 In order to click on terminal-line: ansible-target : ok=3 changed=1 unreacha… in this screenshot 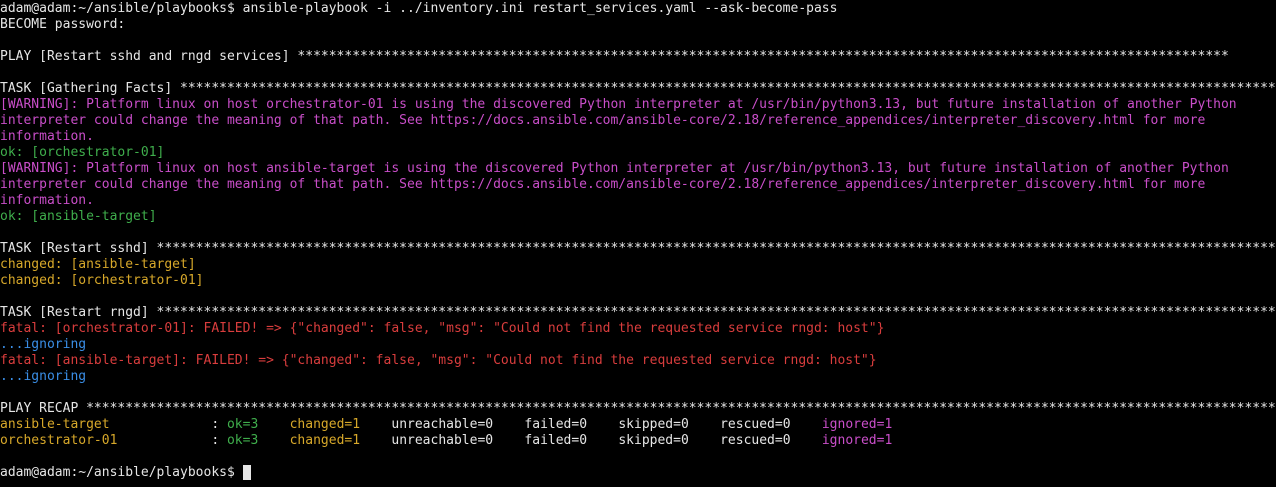, I will do `click(638, 425)`.